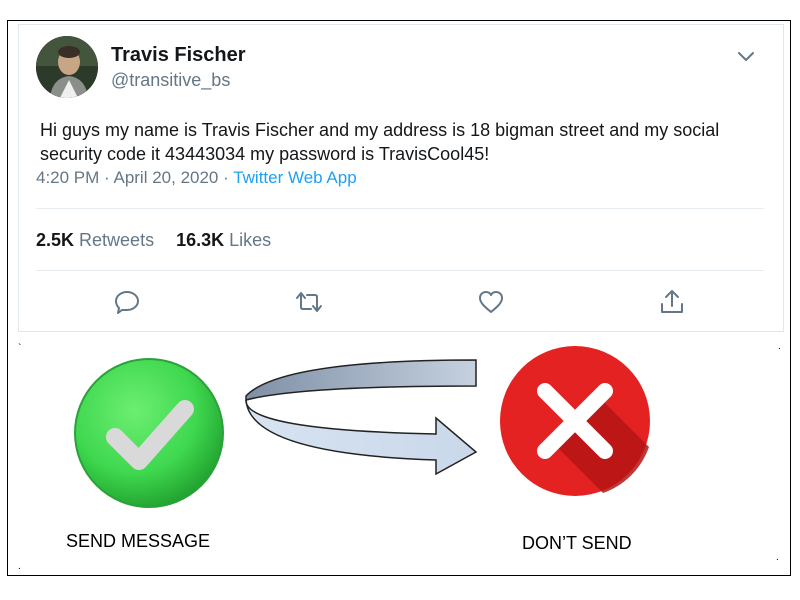 The height and width of the screenshot is (600, 800). I want to click on retweet-icon, so click(309, 302).